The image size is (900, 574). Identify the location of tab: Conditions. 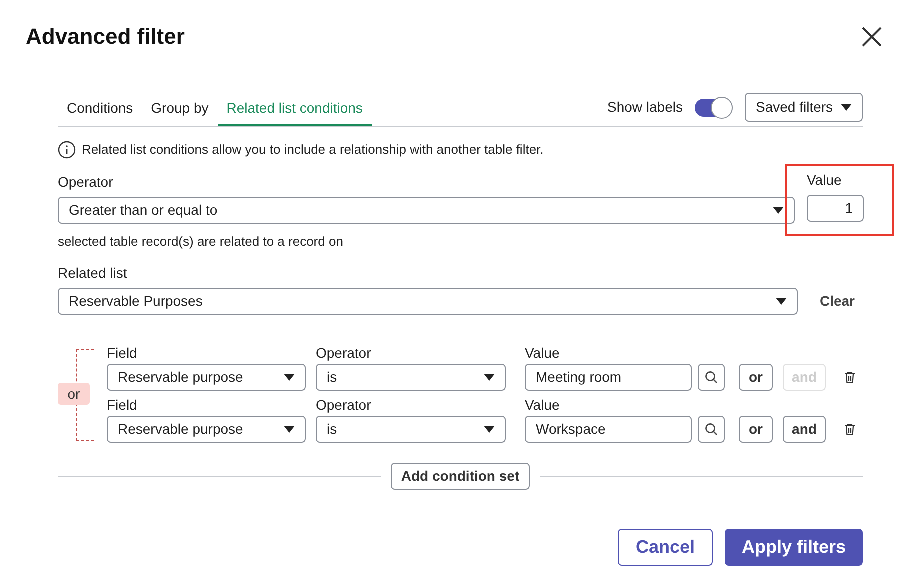
(100, 111).